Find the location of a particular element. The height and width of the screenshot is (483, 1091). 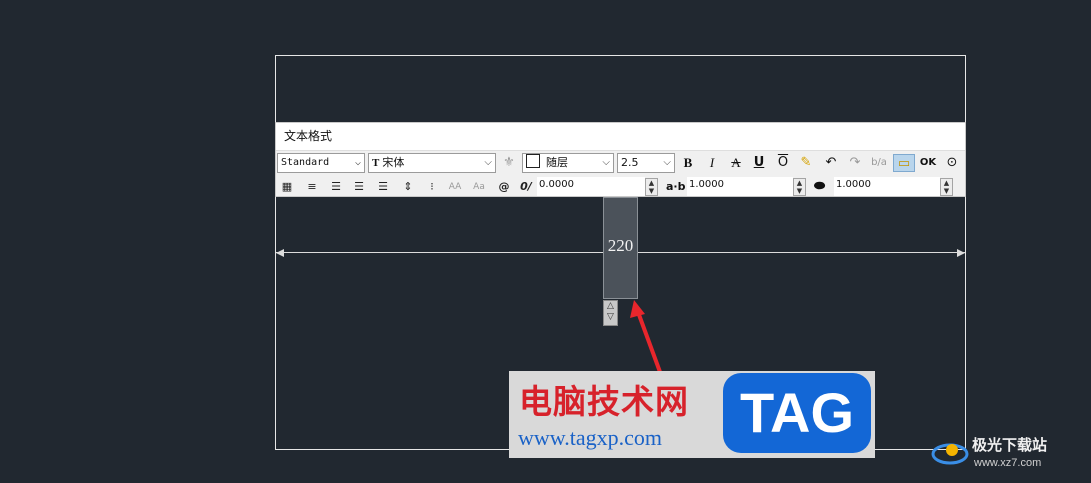

style-select-value: Standard is located at coordinates (305, 162).